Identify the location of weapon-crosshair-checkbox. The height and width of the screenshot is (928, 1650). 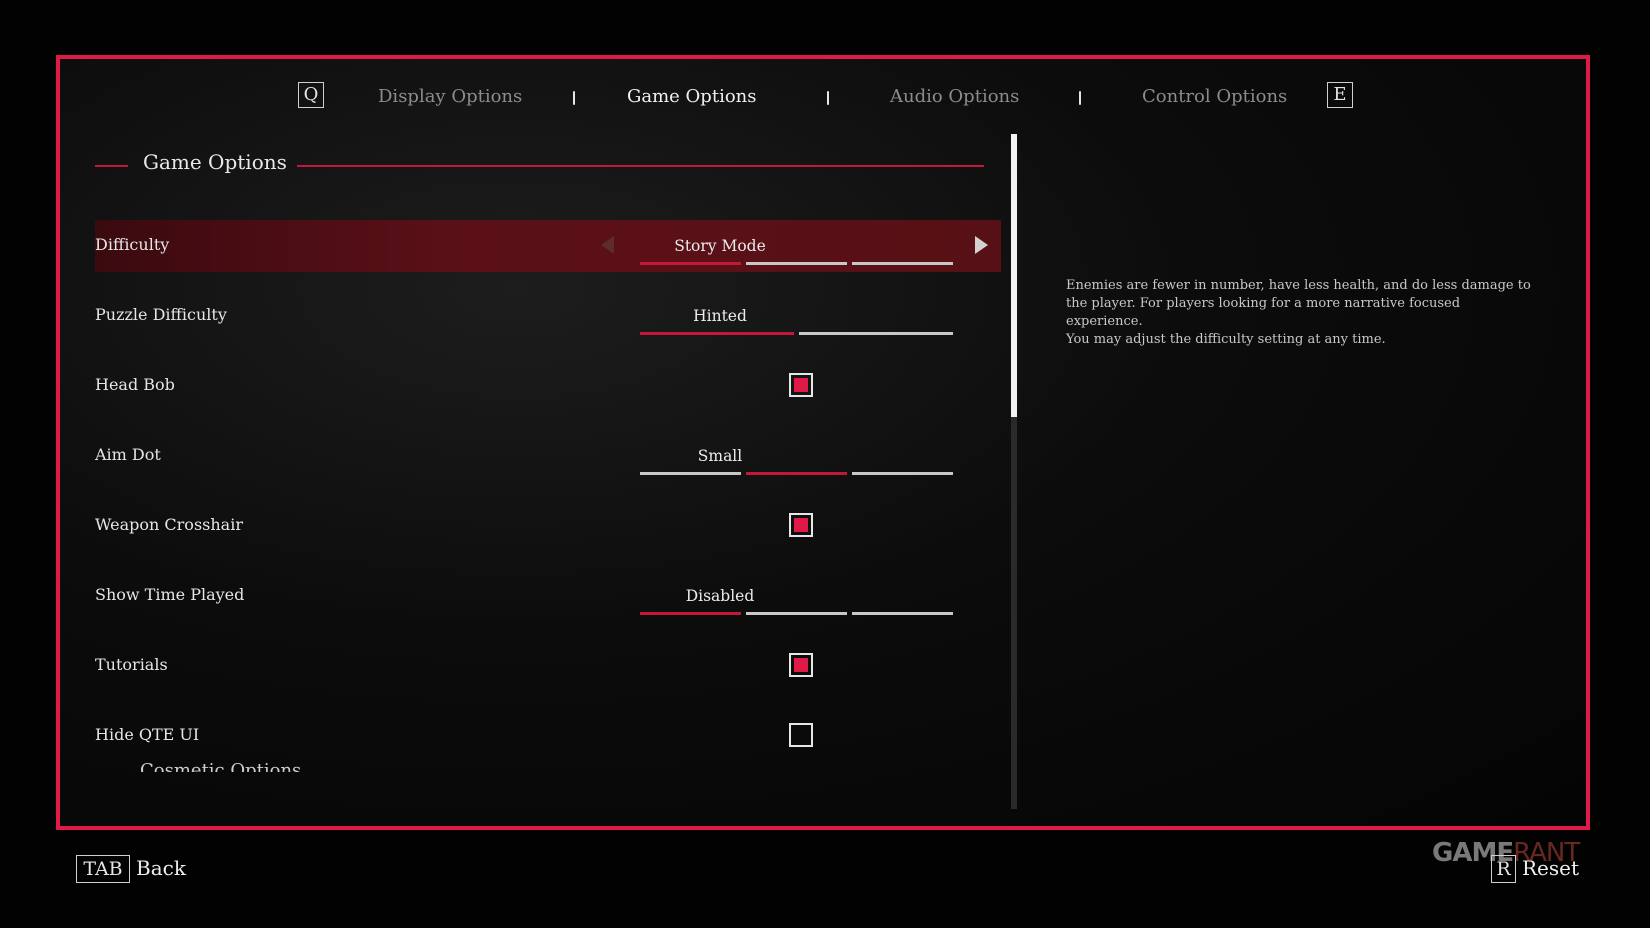
(801, 525).